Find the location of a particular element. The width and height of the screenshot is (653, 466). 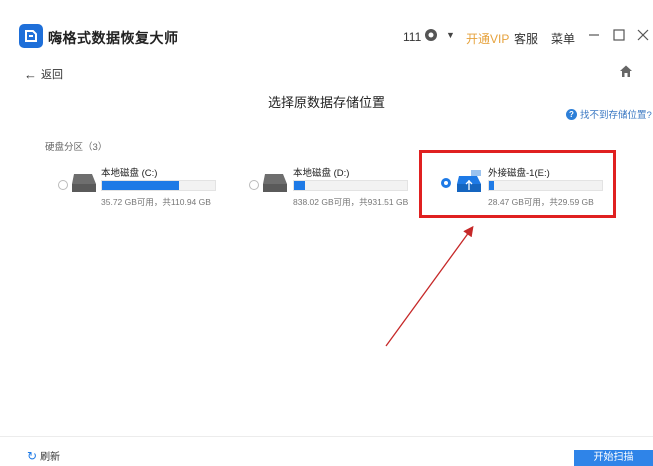

refresh-icon: ↻ is located at coordinates (32, 455).